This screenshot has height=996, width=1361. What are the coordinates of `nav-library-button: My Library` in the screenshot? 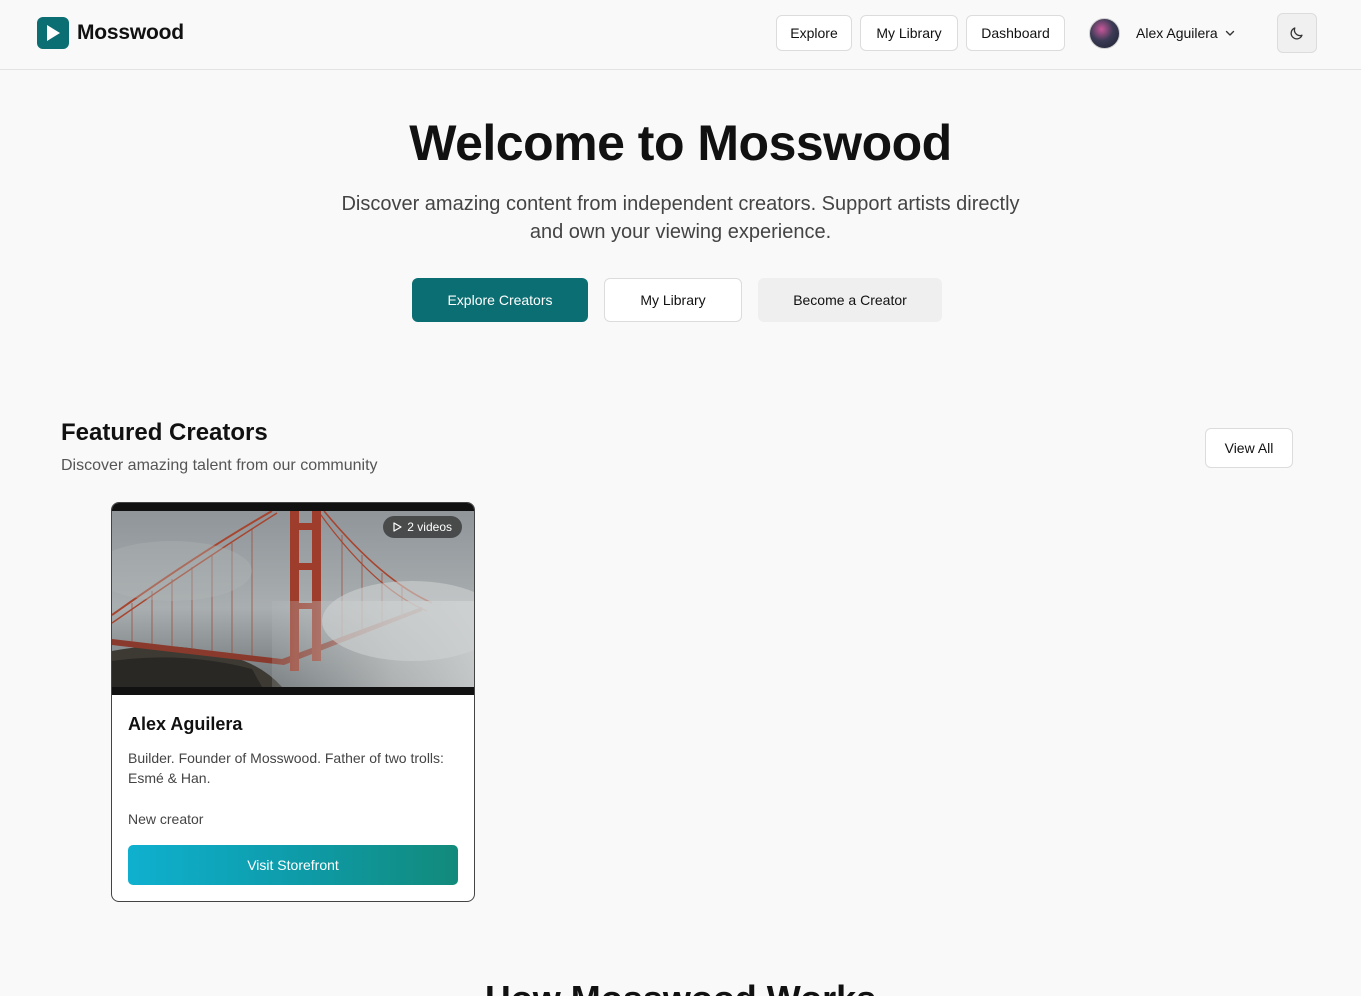 It's located at (909, 33).